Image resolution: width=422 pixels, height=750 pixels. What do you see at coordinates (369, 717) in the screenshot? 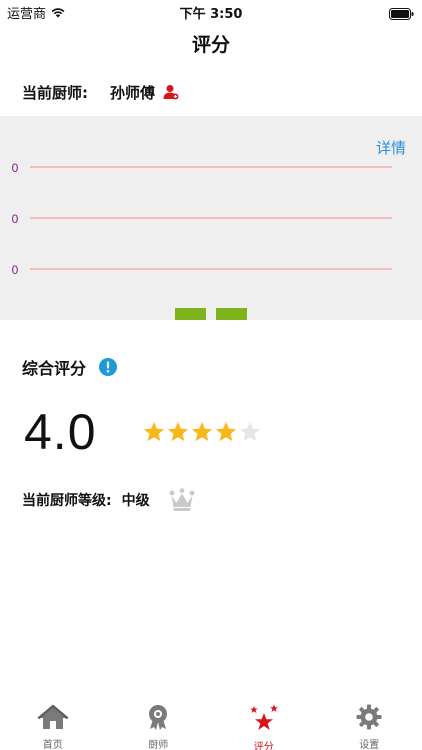
I see `gear-icon` at bounding box center [369, 717].